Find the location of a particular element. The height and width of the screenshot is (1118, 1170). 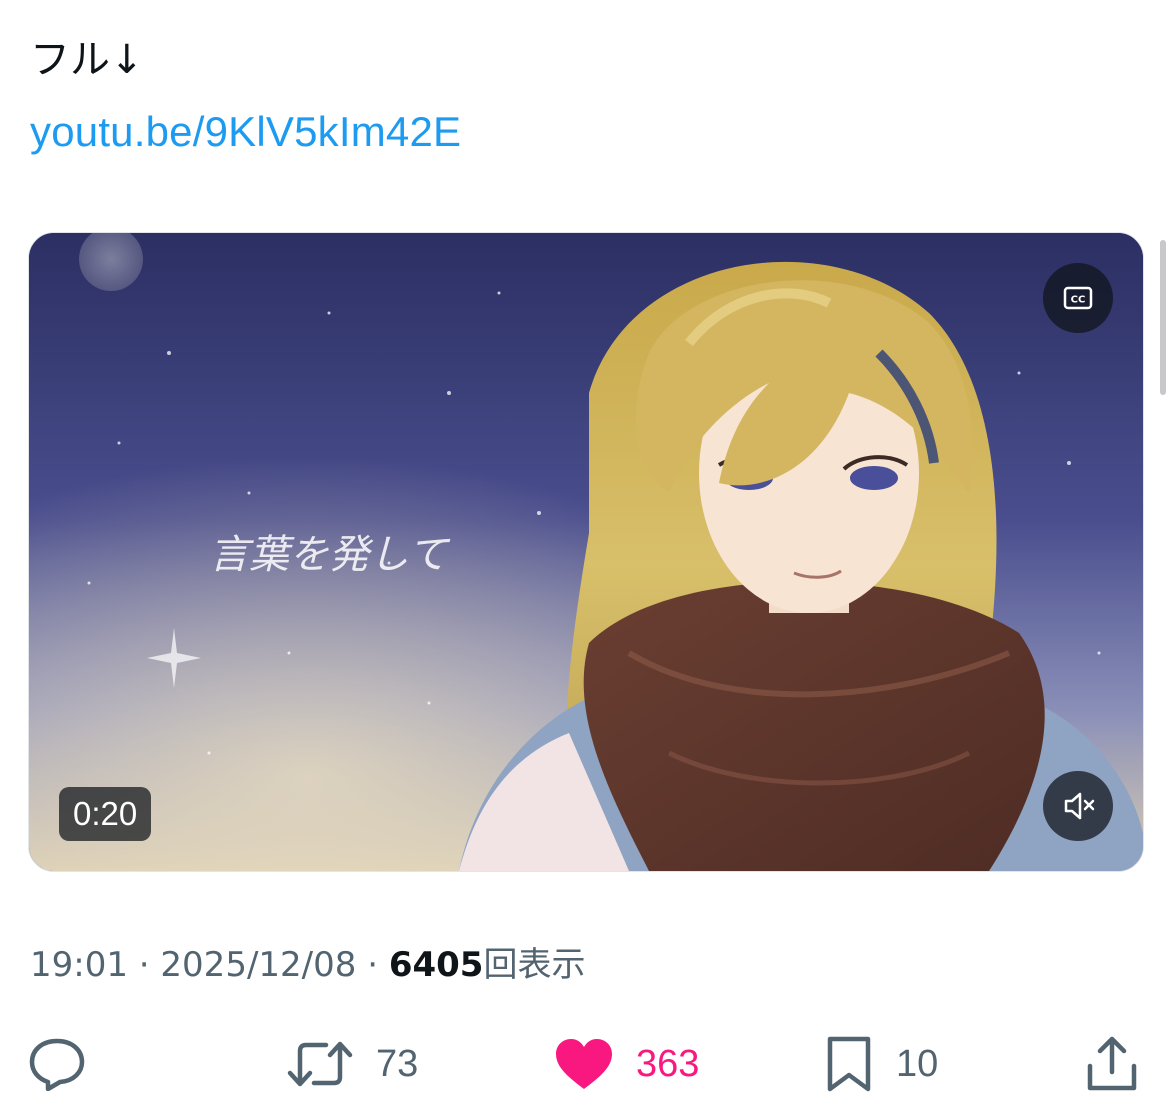

heart-icon is located at coordinates (584, 1064).